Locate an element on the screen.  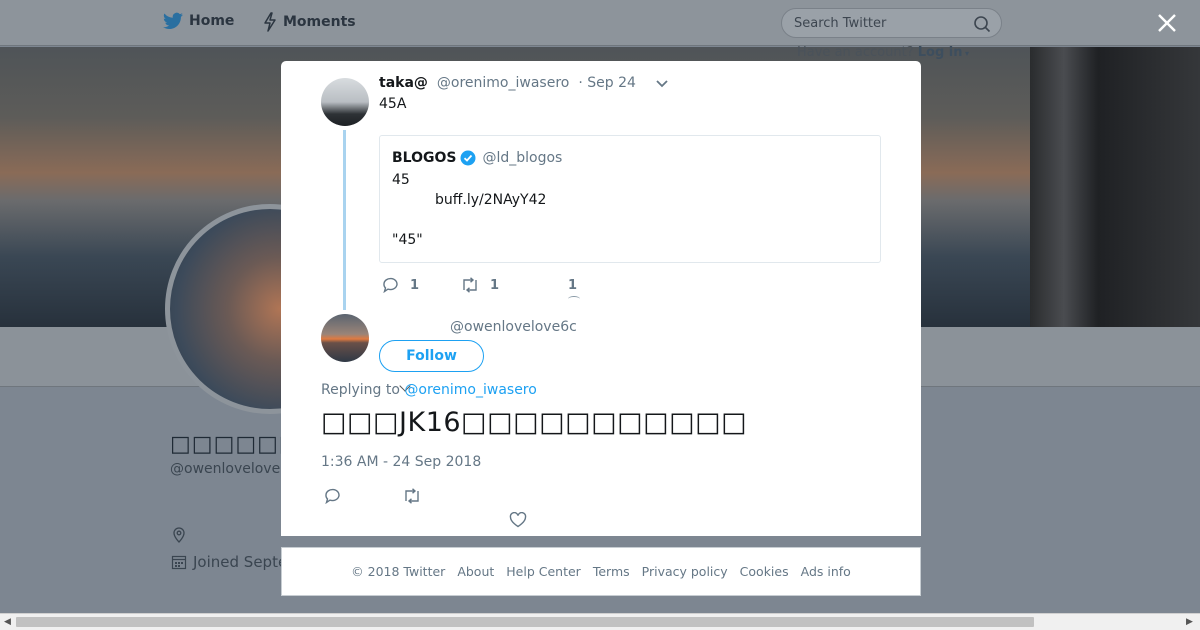
horizontal-scrollbar: ◀ ▶ is located at coordinates (600, 621).